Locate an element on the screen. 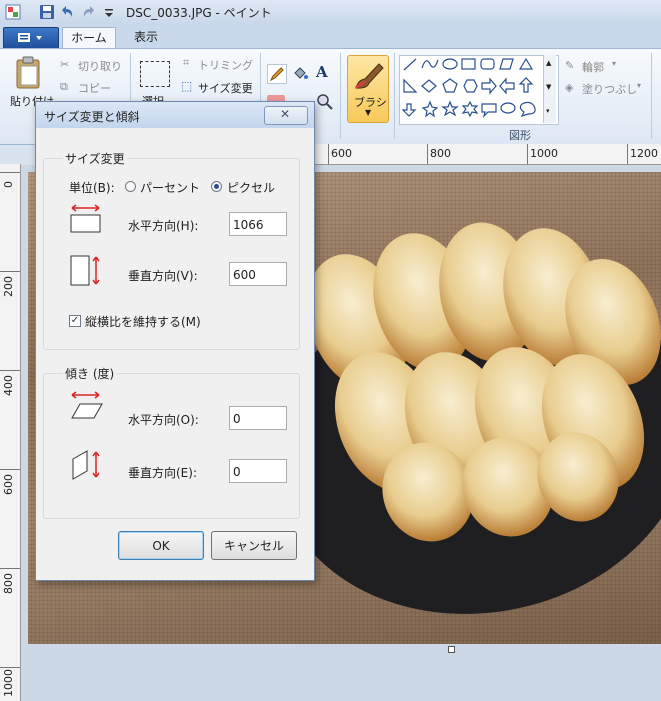  horizontal-skew-icon is located at coordinates (87, 406).